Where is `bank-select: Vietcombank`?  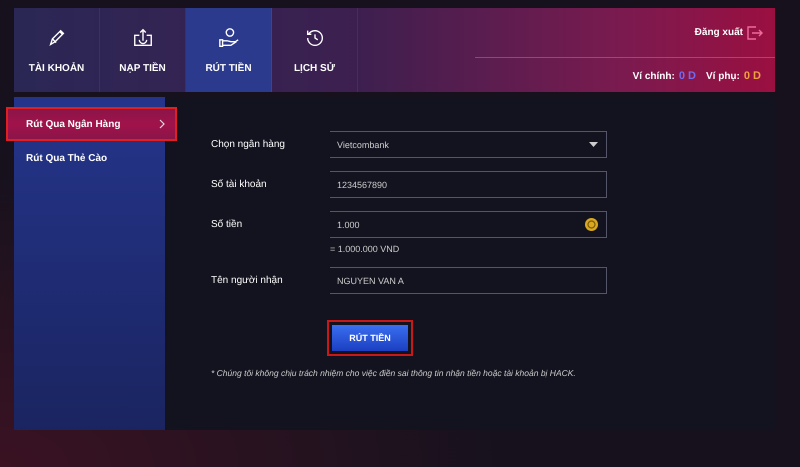
bank-select: Vietcombank is located at coordinates (468, 144).